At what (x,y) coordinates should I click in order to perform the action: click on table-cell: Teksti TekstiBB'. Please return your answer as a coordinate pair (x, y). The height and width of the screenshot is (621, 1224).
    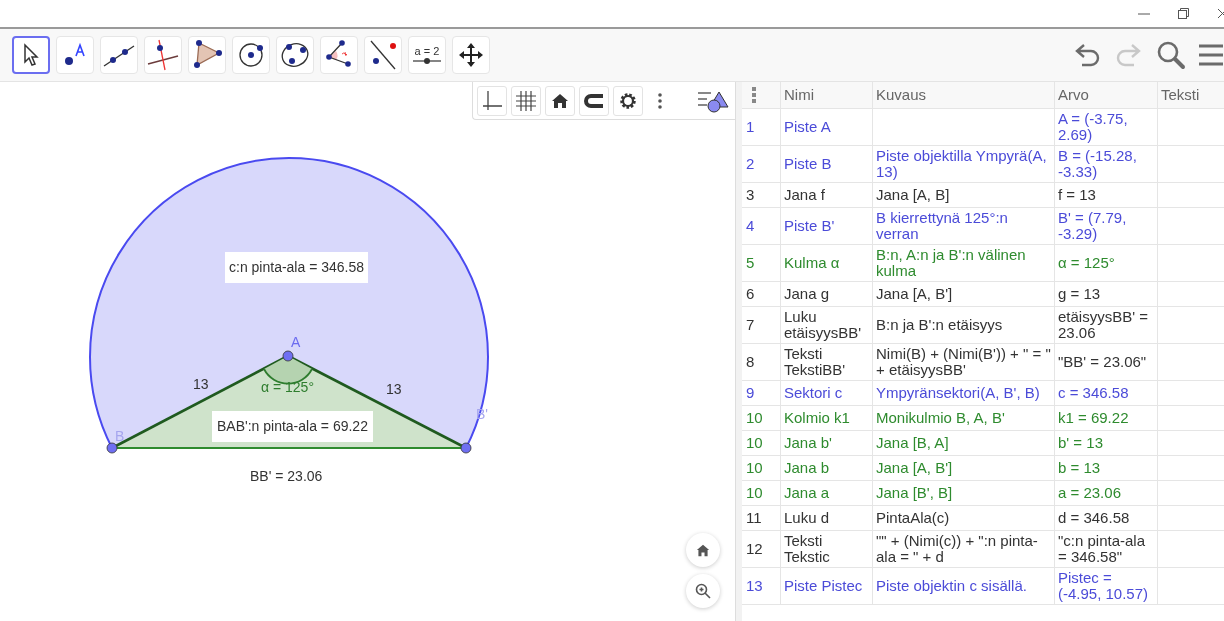
    Looking at the image, I should click on (826, 362).